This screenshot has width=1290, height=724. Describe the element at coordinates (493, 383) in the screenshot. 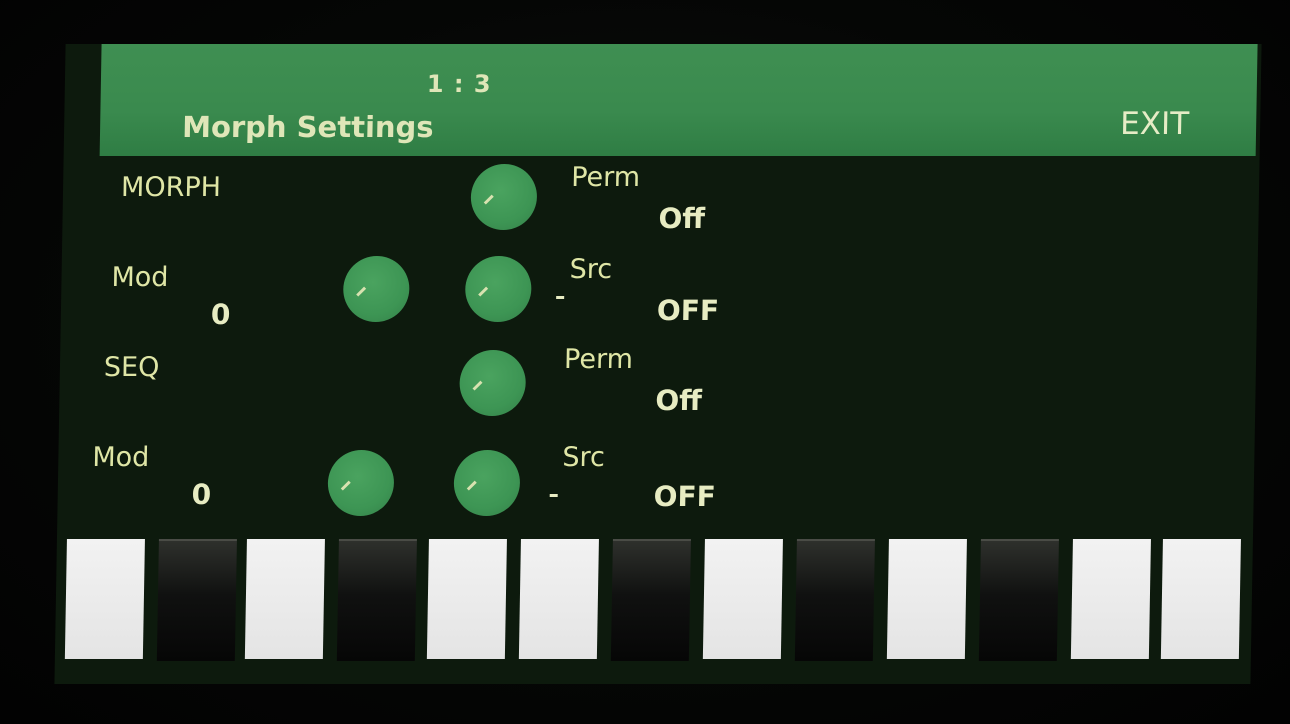

I see `seq-perm-knob` at that location.